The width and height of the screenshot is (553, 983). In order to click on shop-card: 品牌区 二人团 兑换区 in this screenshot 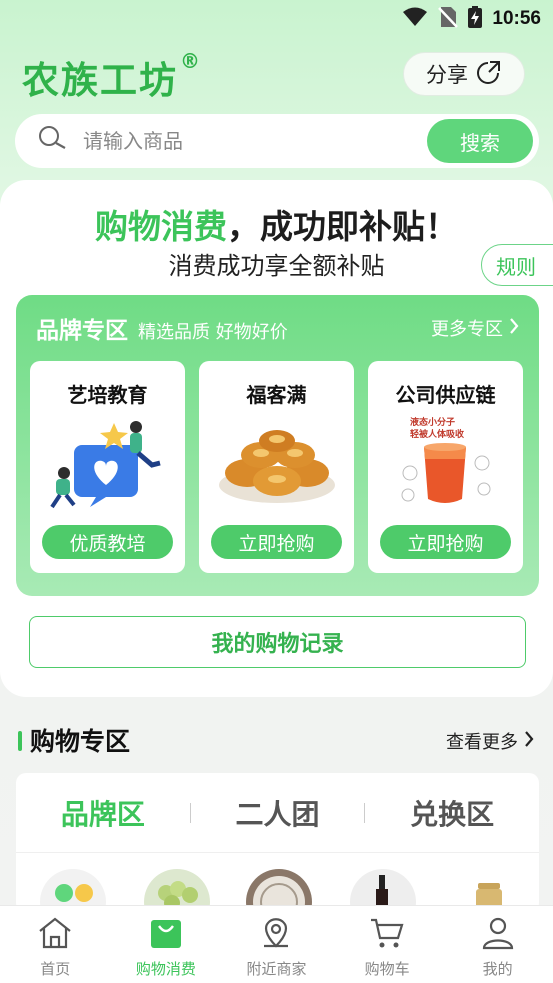, I will do `click(277, 843)`.